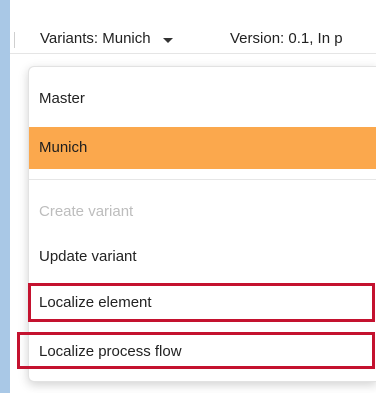 This screenshot has height=393, width=376. Describe the element at coordinates (202, 148) in the screenshot. I see `menu-item-munich: Munich` at that location.